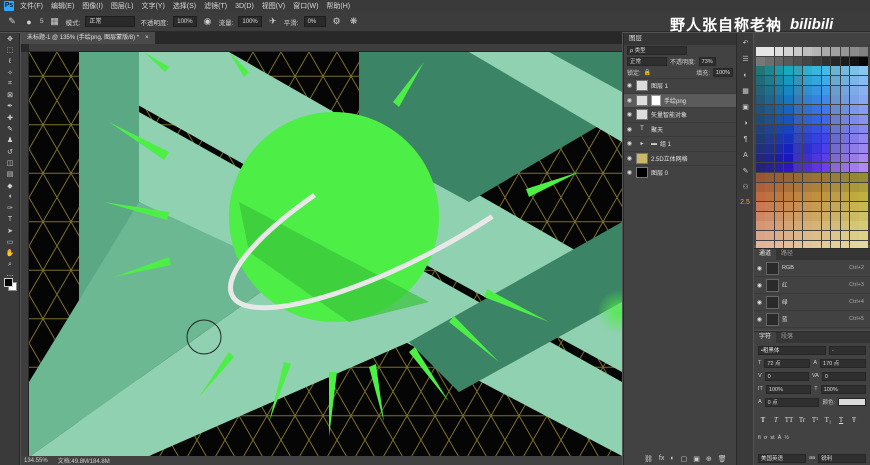 The height and width of the screenshot is (465, 870). I want to click on marquee-tool-icon: ⬚, so click(10, 49).